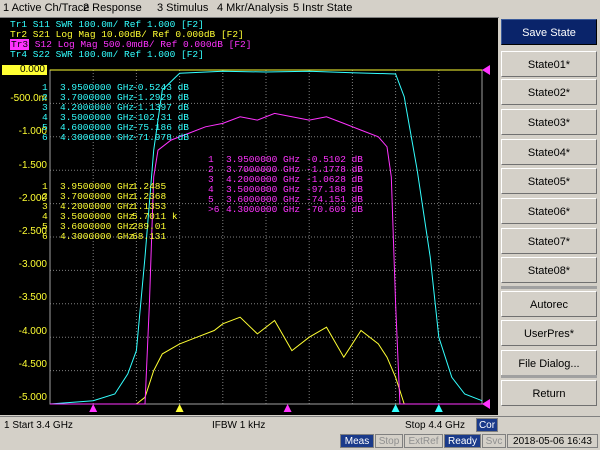  What do you see at coordinates (263, 209) in the screenshot?
I see `marker-magenta-f: 4.3000000 GHz` at bounding box center [263, 209].